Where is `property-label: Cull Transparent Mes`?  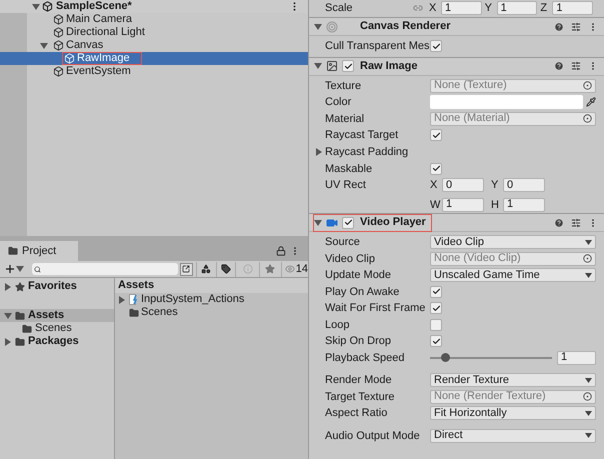
property-label: Cull Transparent Mes is located at coordinates (377, 46).